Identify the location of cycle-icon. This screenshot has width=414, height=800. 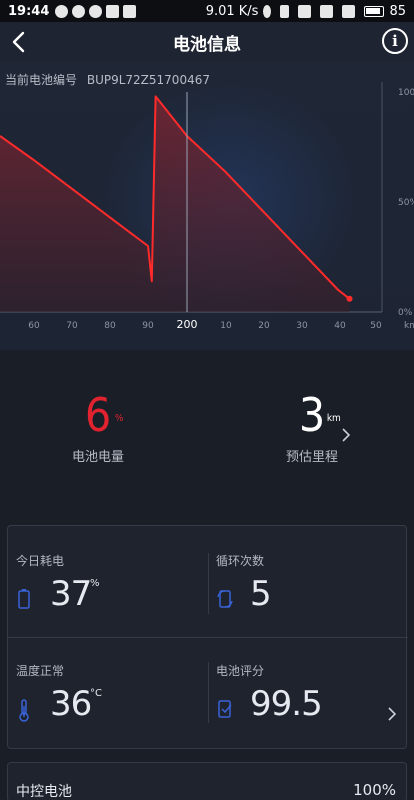
(225, 599).